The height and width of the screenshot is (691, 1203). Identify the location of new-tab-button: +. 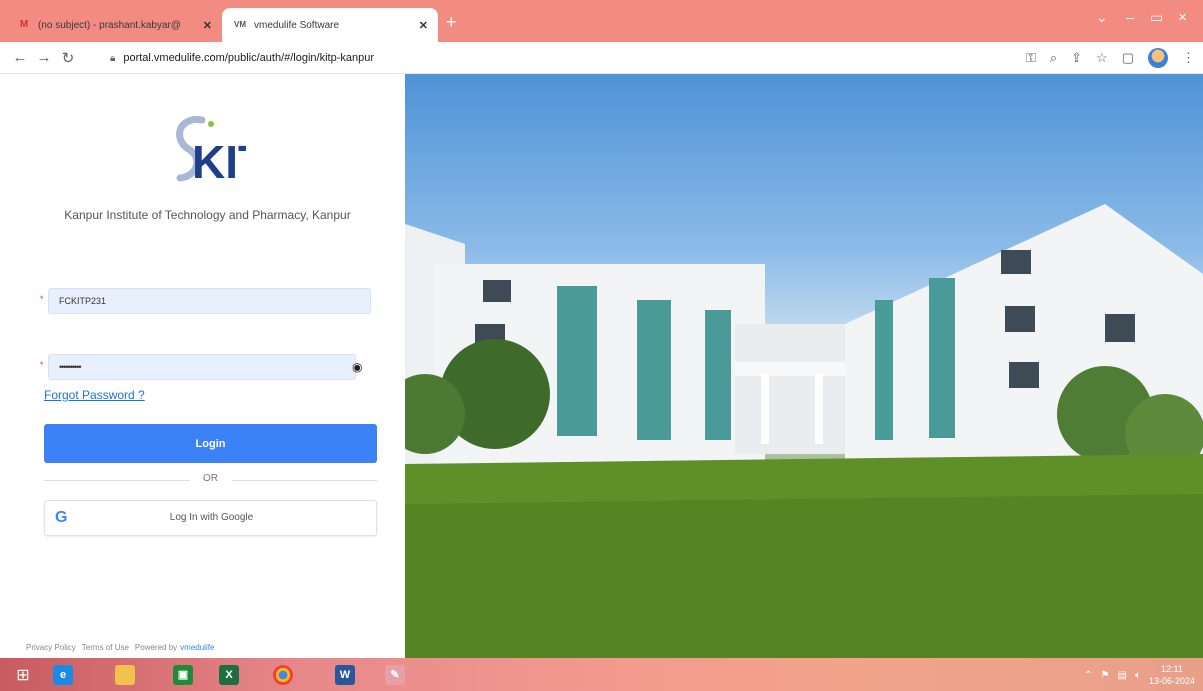
(451, 22).